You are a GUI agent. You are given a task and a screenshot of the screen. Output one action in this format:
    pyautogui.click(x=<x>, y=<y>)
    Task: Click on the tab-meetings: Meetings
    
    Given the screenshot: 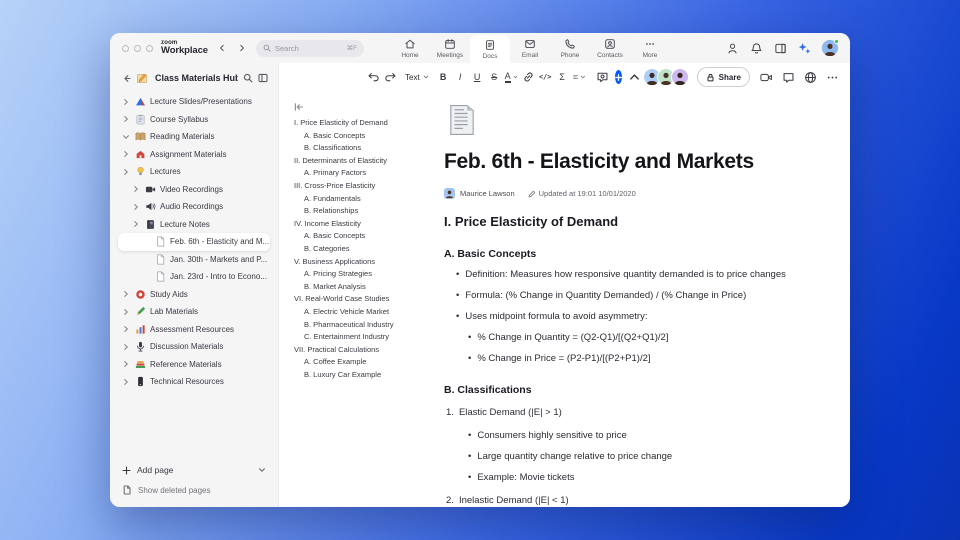 What is the action you would take?
    pyautogui.click(x=450, y=48)
    